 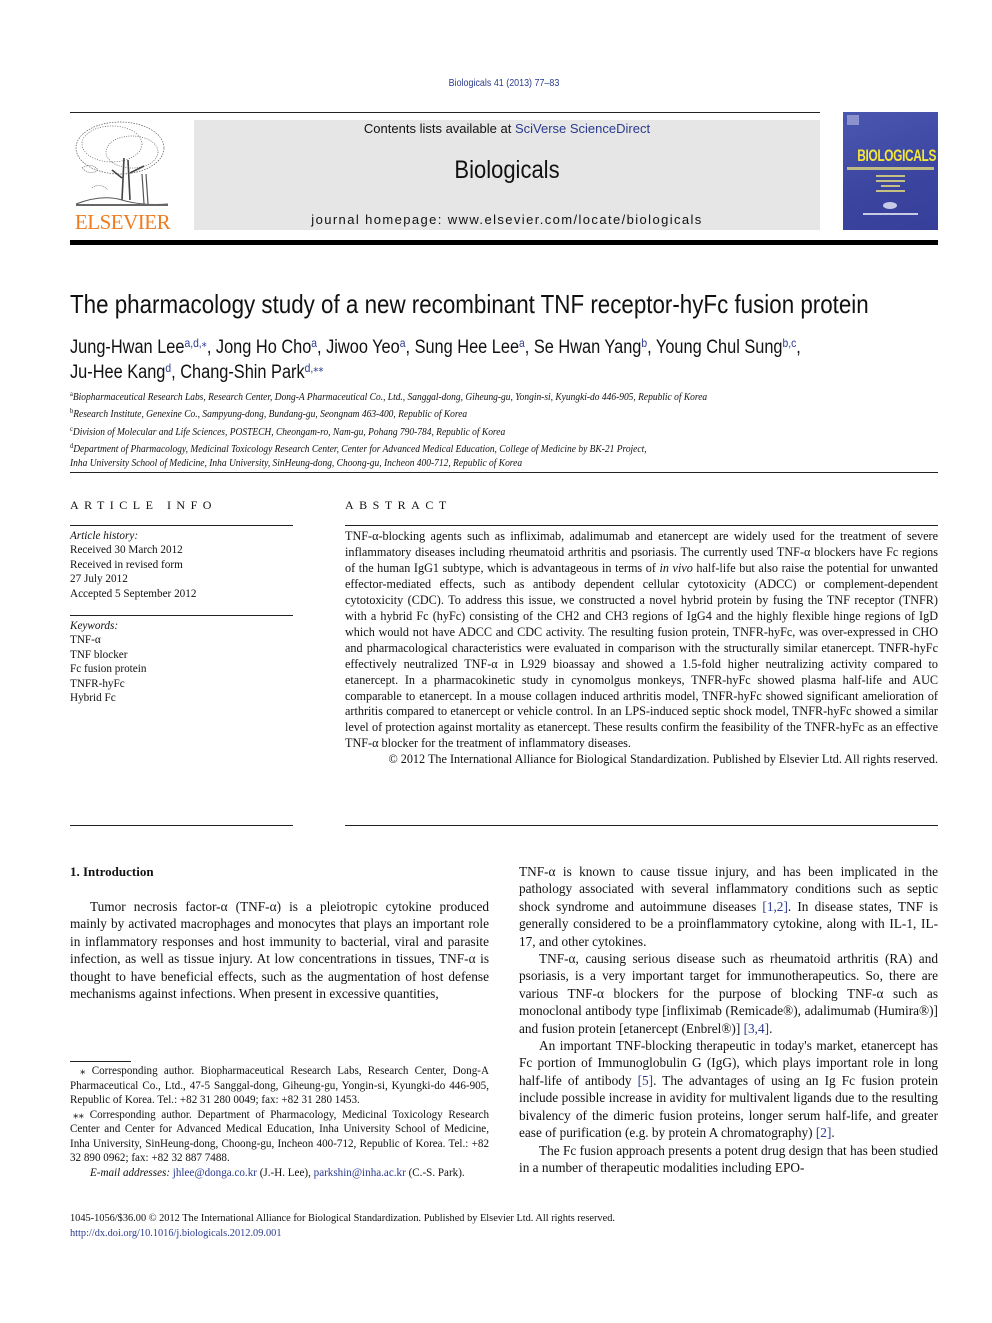 What do you see at coordinates (853, 120) in the screenshot?
I see `cover-publisher-mark` at bounding box center [853, 120].